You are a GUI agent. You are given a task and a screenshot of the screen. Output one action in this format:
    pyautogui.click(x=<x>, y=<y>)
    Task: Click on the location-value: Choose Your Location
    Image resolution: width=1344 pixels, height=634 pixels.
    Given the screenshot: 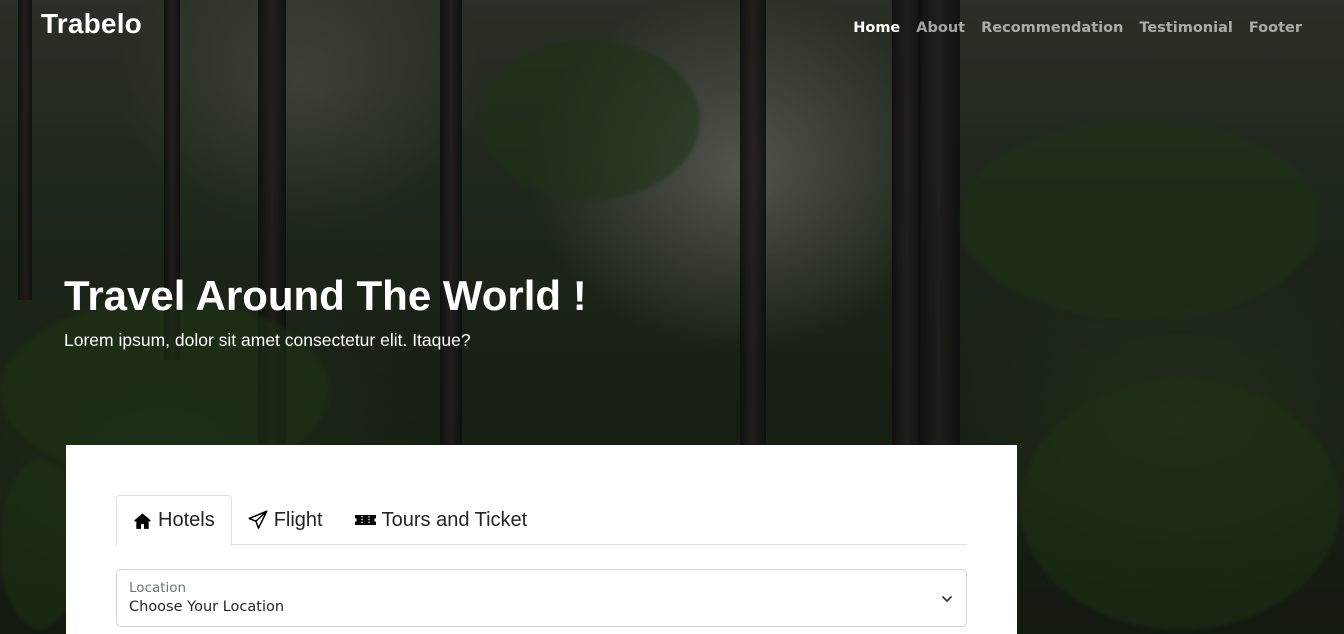 What is the action you would take?
    pyautogui.click(x=207, y=607)
    